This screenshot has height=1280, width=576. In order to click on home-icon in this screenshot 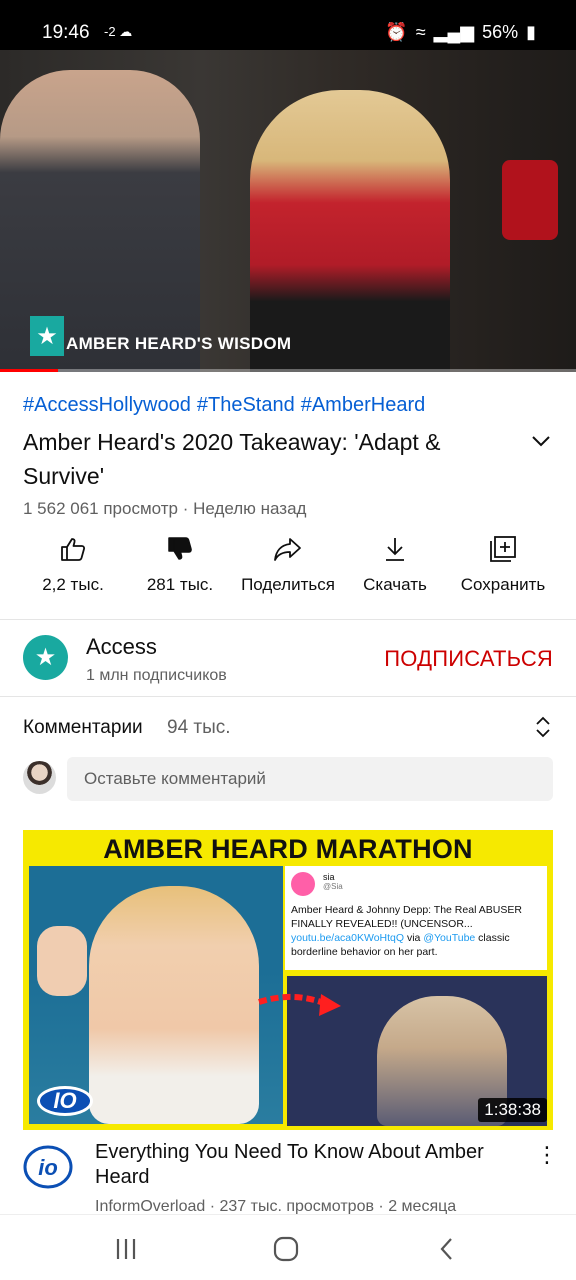, I will do `click(286, 1249)`.